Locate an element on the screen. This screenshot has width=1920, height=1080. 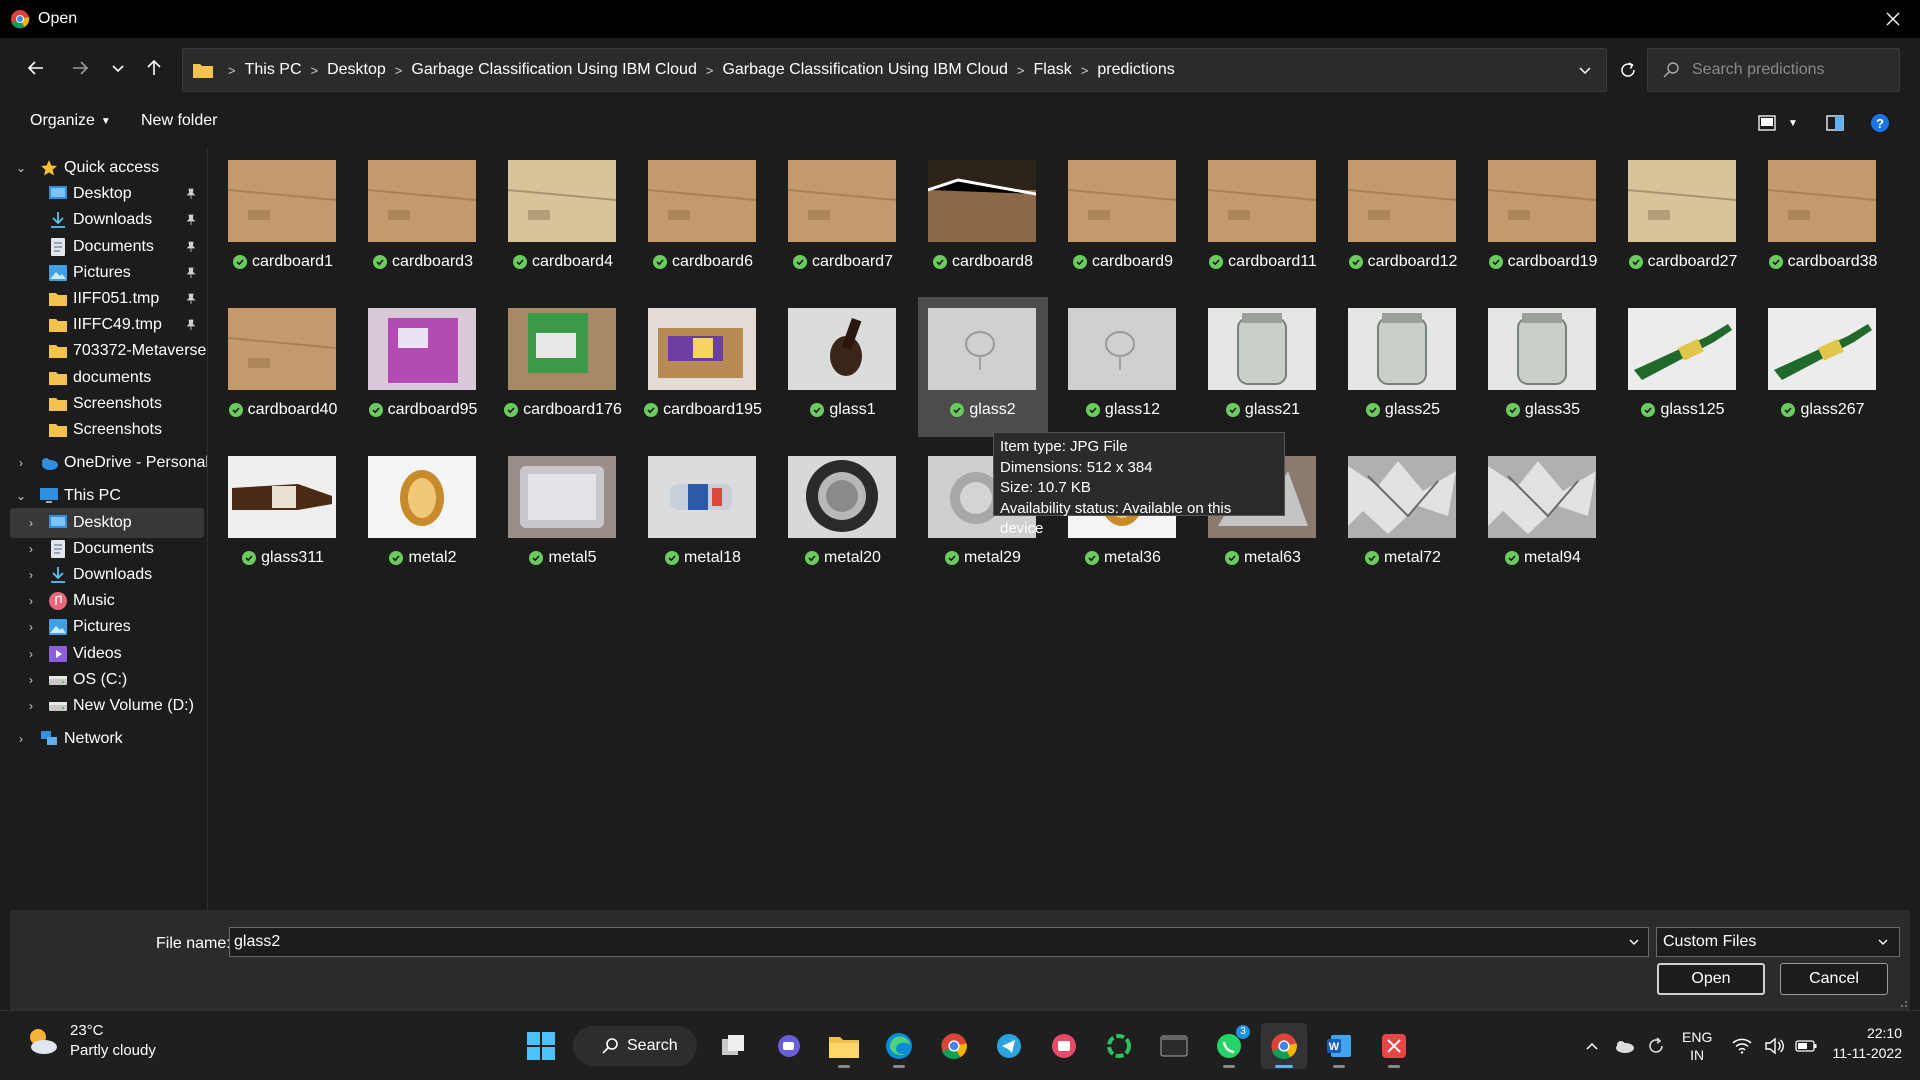
loader-app-button is located at coordinates (1119, 1046).